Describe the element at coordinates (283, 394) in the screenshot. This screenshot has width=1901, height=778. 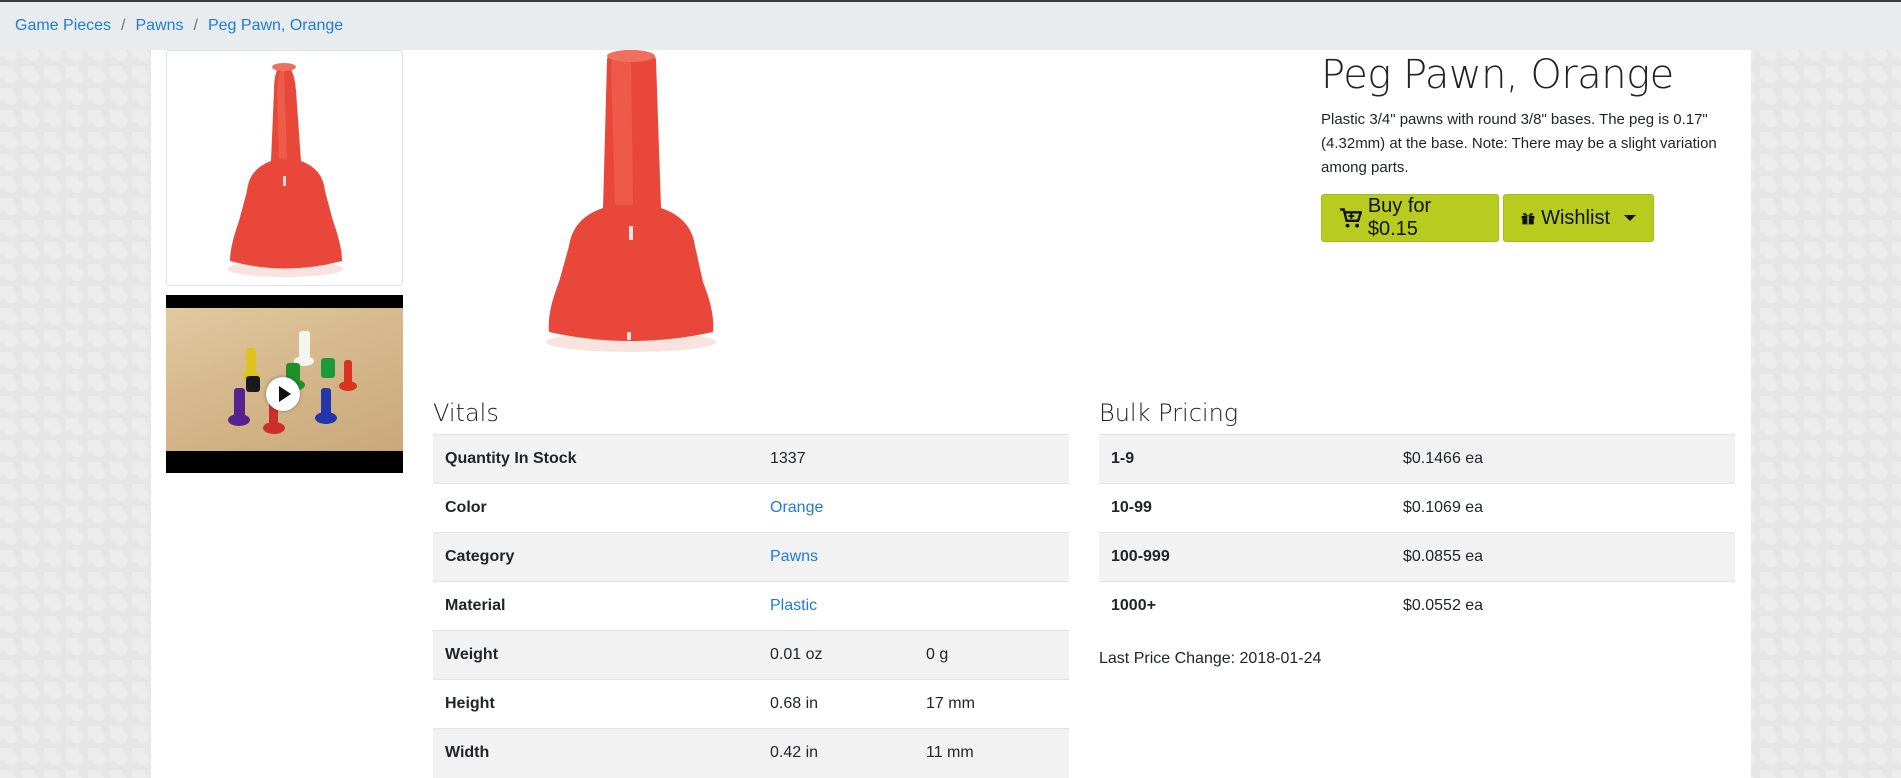
I see `play-icon` at that location.